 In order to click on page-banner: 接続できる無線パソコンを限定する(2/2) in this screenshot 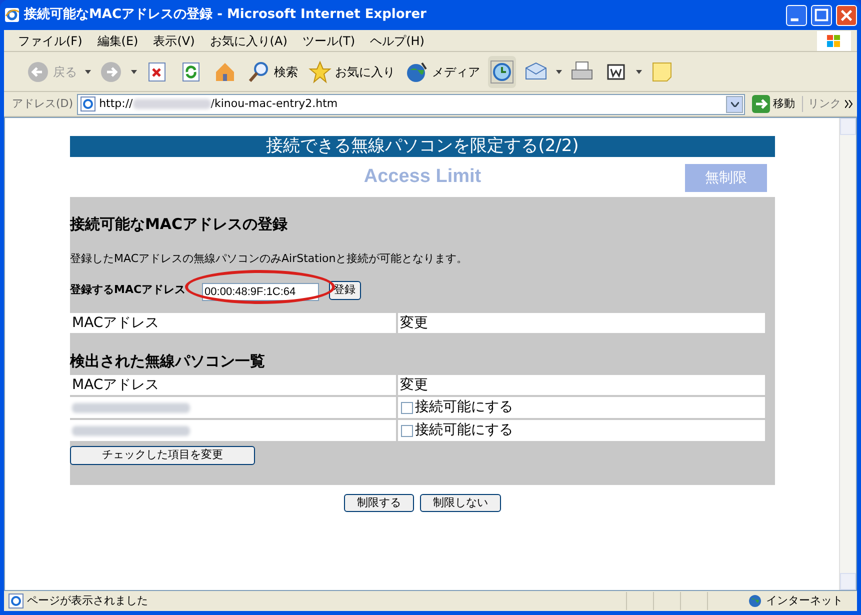, I will do `click(422, 146)`.